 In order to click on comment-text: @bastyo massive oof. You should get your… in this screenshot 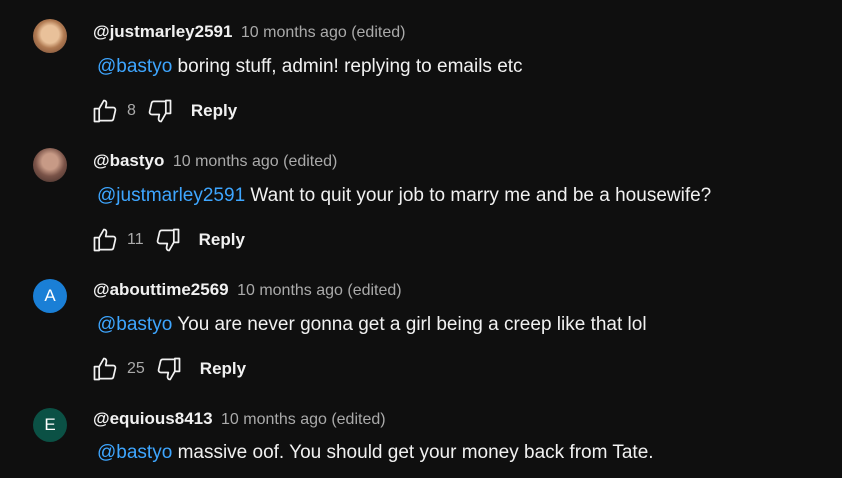, I will do `click(375, 453)`.